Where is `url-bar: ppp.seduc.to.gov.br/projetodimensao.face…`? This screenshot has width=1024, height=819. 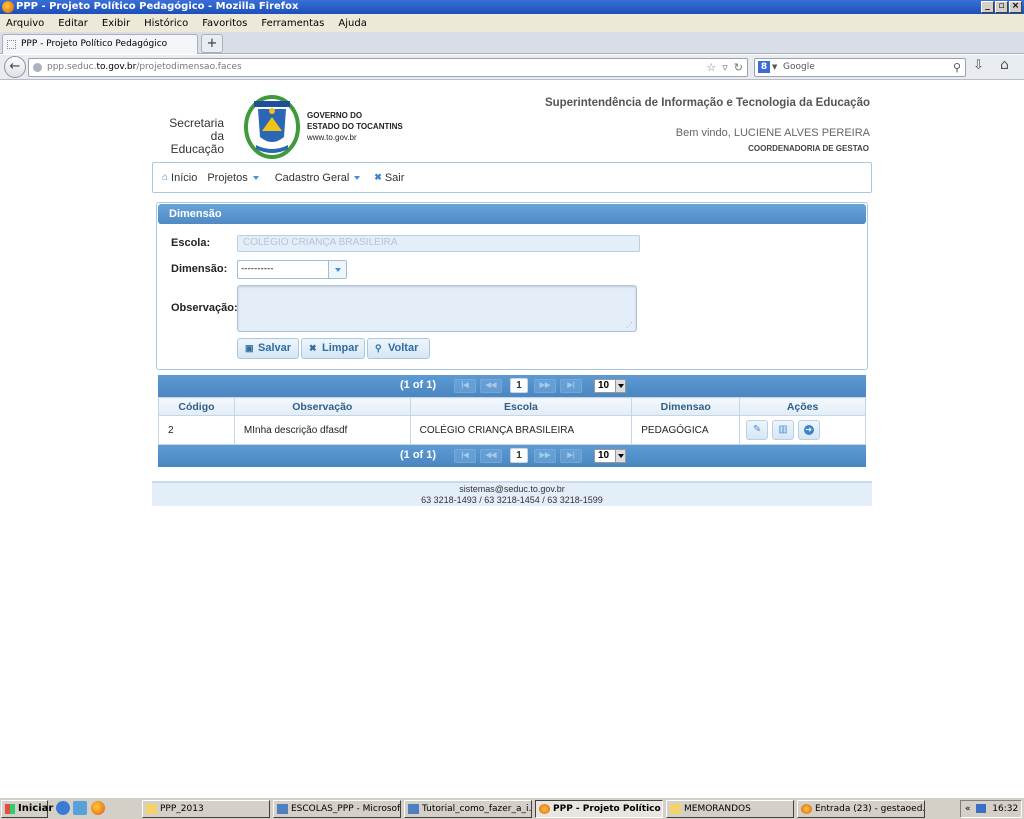 url-bar: ppp.seduc.to.gov.br/projetodimensao.face… is located at coordinates (388, 67).